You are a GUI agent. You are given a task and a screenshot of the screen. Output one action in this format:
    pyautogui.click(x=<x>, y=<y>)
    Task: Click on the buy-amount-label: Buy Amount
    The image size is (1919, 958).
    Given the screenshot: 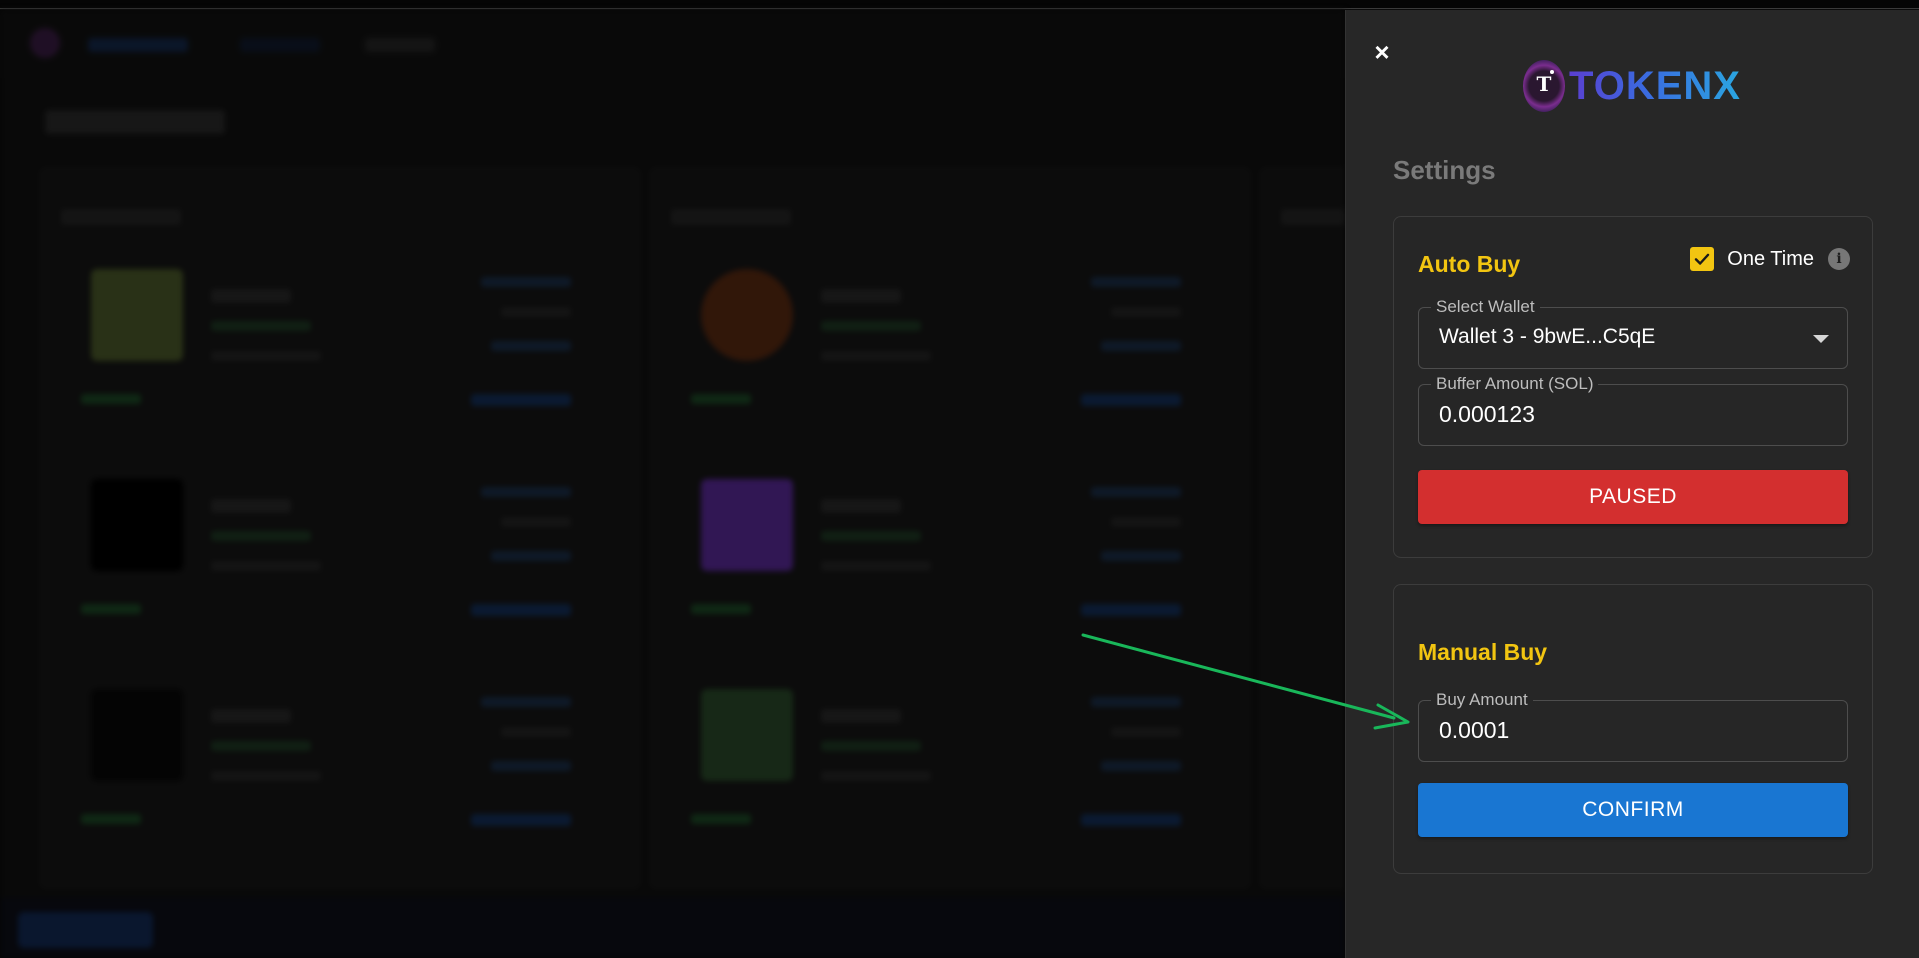 What is the action you would take?
    pyautogui.click(x=1482, y=700)
    